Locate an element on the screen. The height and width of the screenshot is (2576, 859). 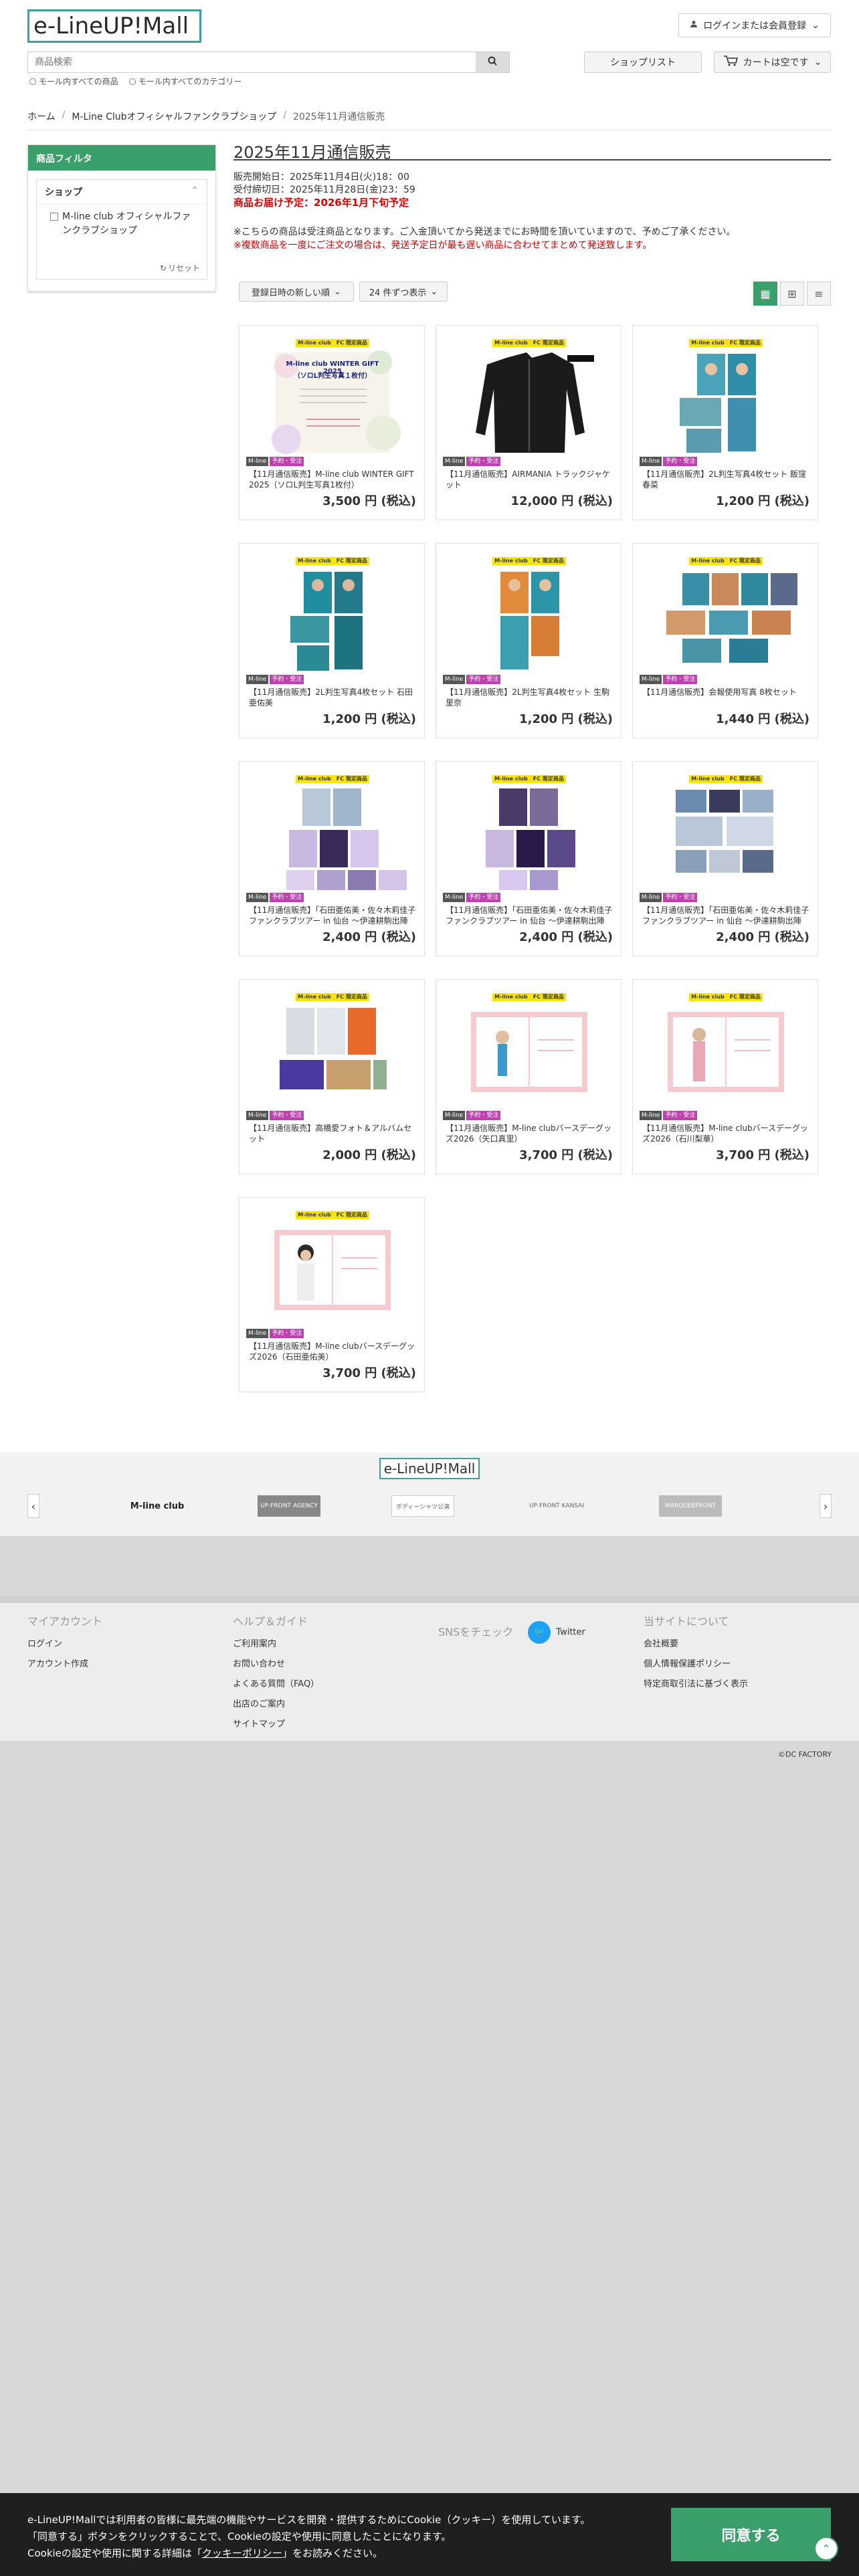
footer-link-faq: よくある質問（FAQ） is located at coordinates (276, 1685).